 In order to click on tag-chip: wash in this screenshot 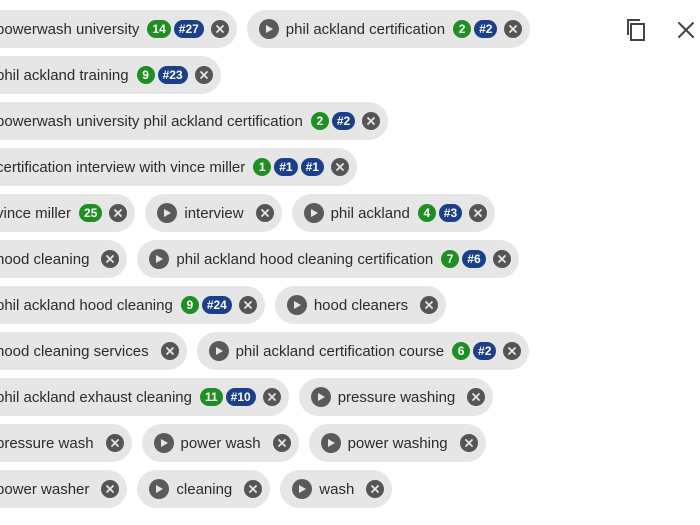, I will do `click(336, 489)`.